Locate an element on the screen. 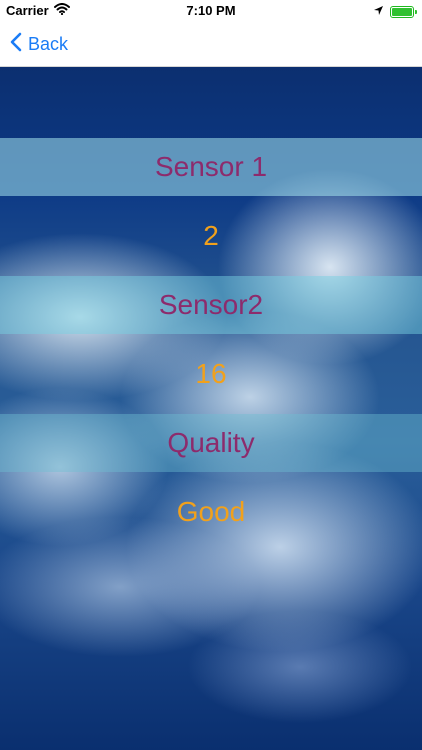  back-button: Back is located at coordinates (39, 44).